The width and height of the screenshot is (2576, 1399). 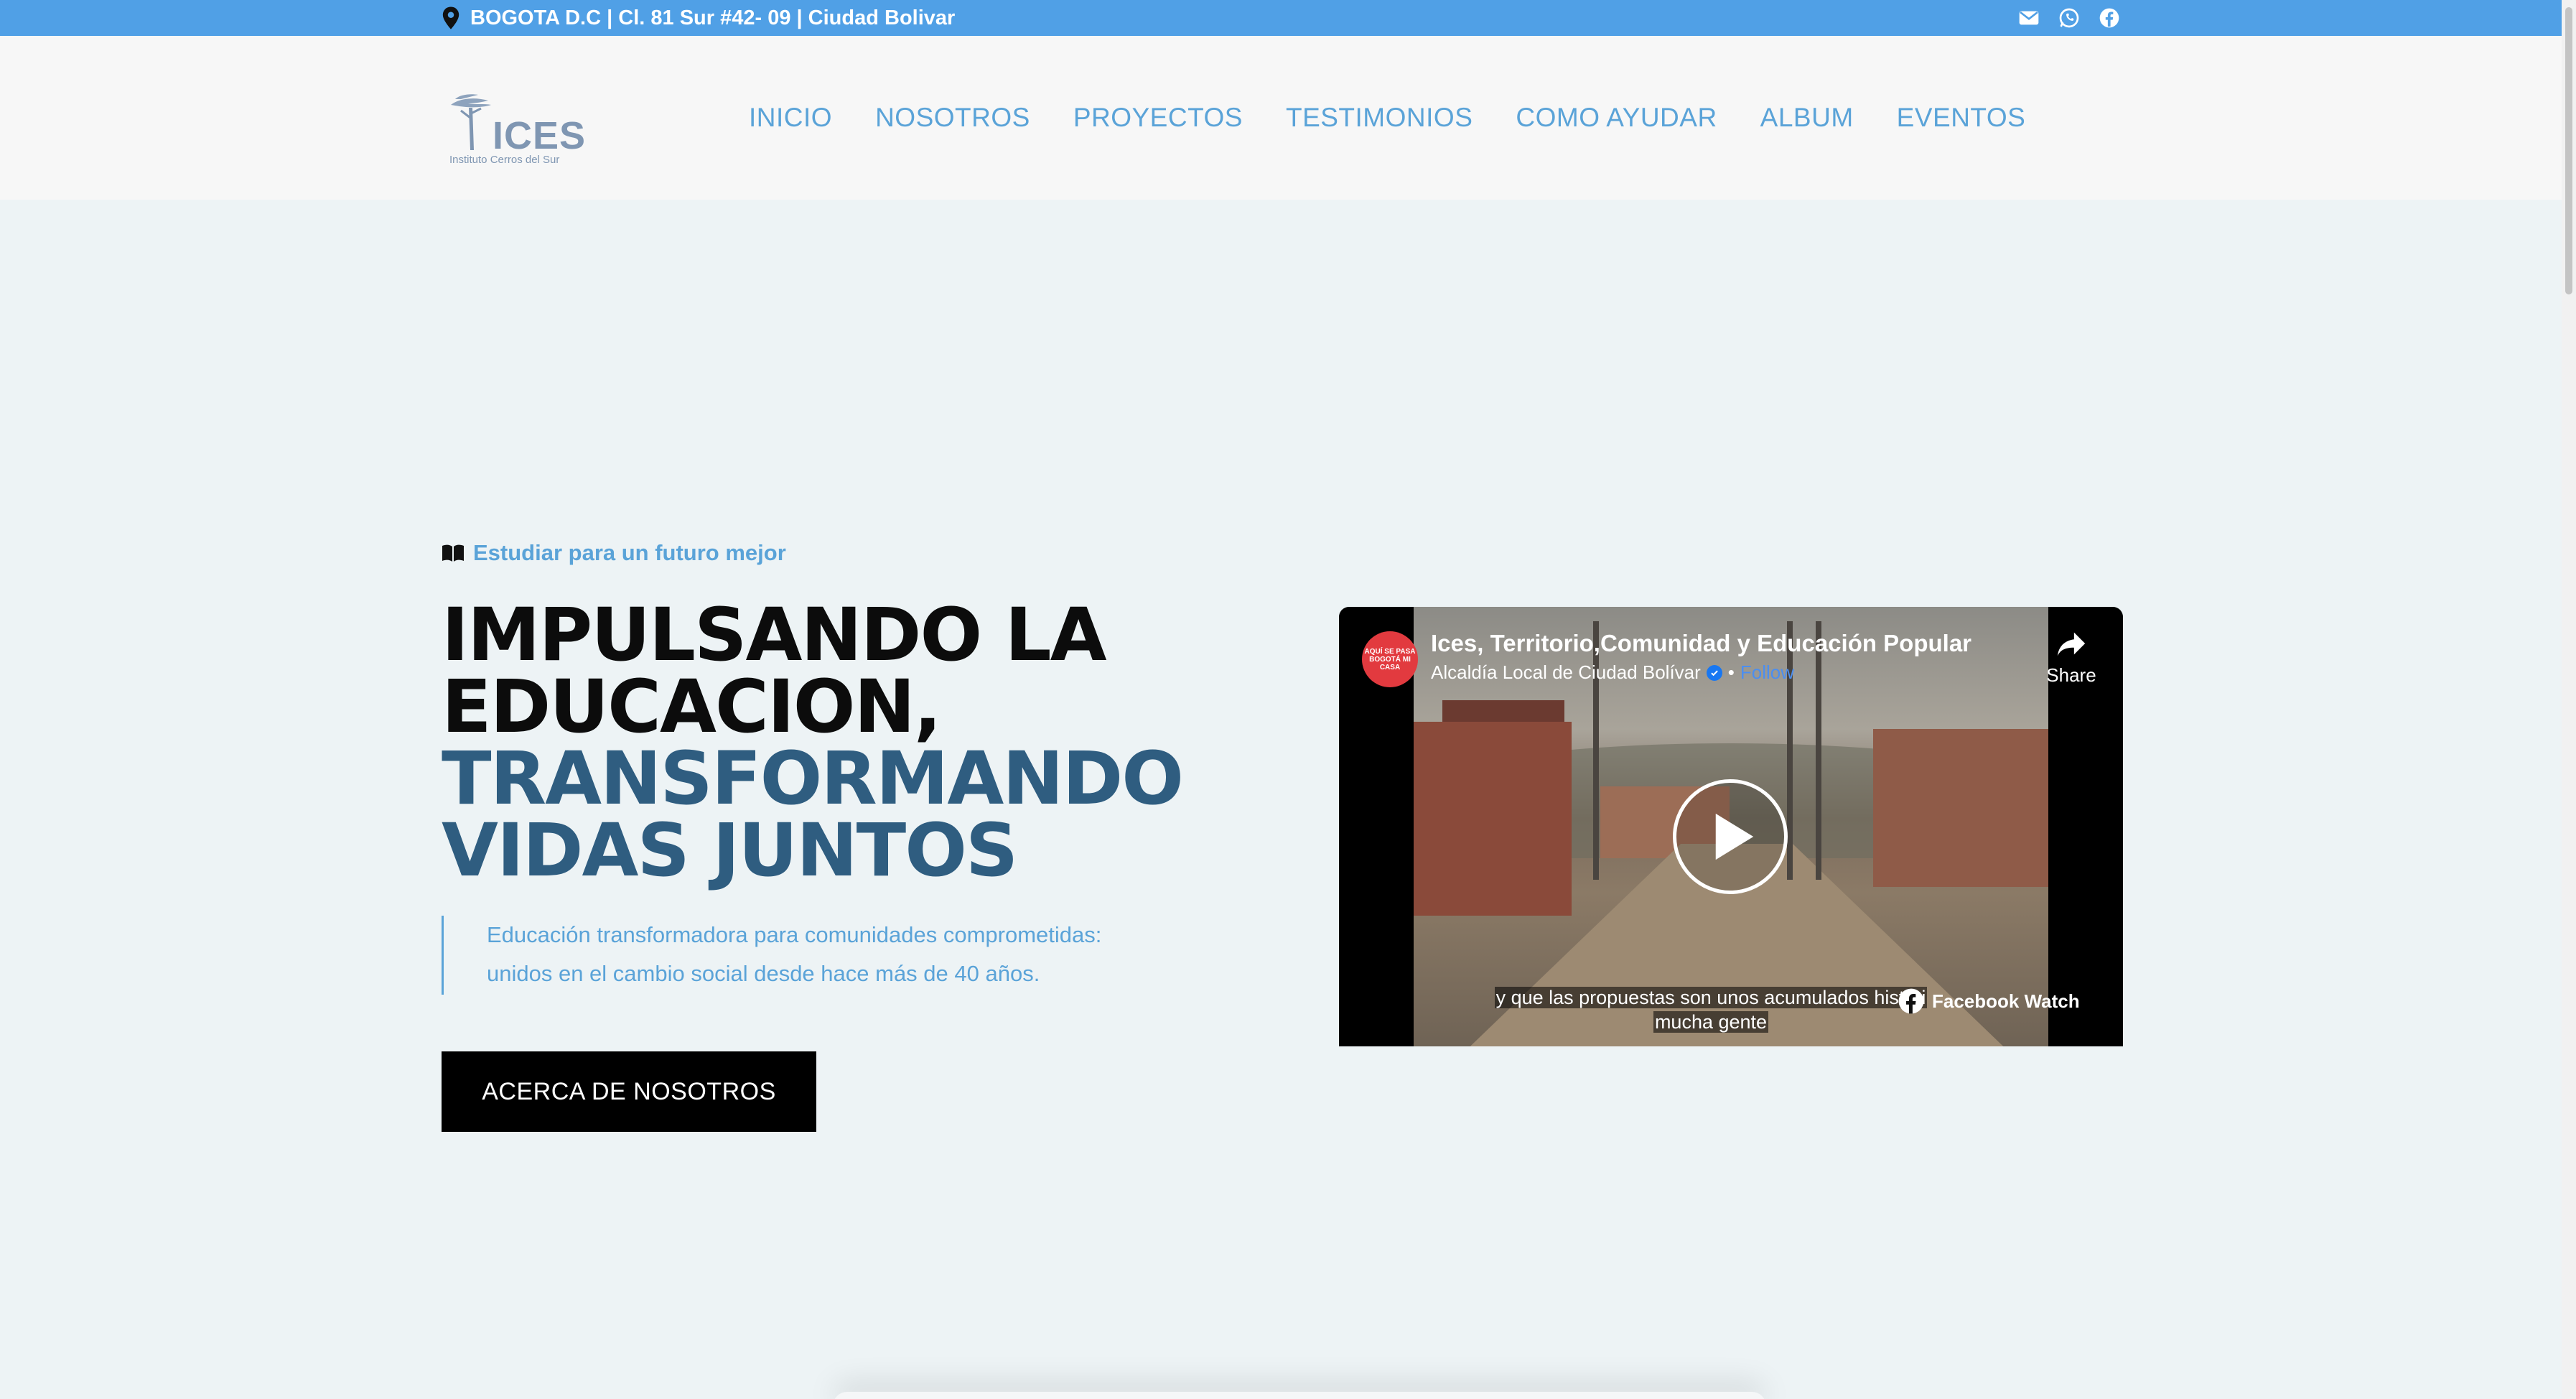 What do you see at coordinates (2028, 17) in the screenshot?
I see `mail-icon` at bounding box center [2028, 17].